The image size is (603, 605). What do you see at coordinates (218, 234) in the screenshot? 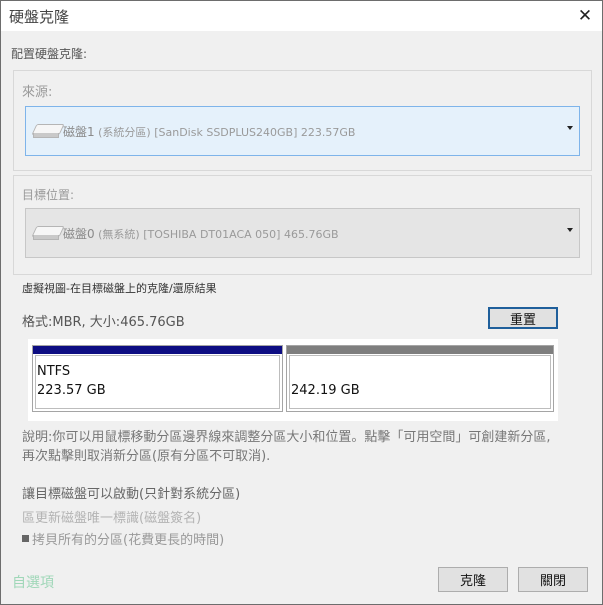
I see `target-disk-details: (無系統) [TOSHIBA DT01ACA 050] 465.76GB` at bounding box center [218, 234].